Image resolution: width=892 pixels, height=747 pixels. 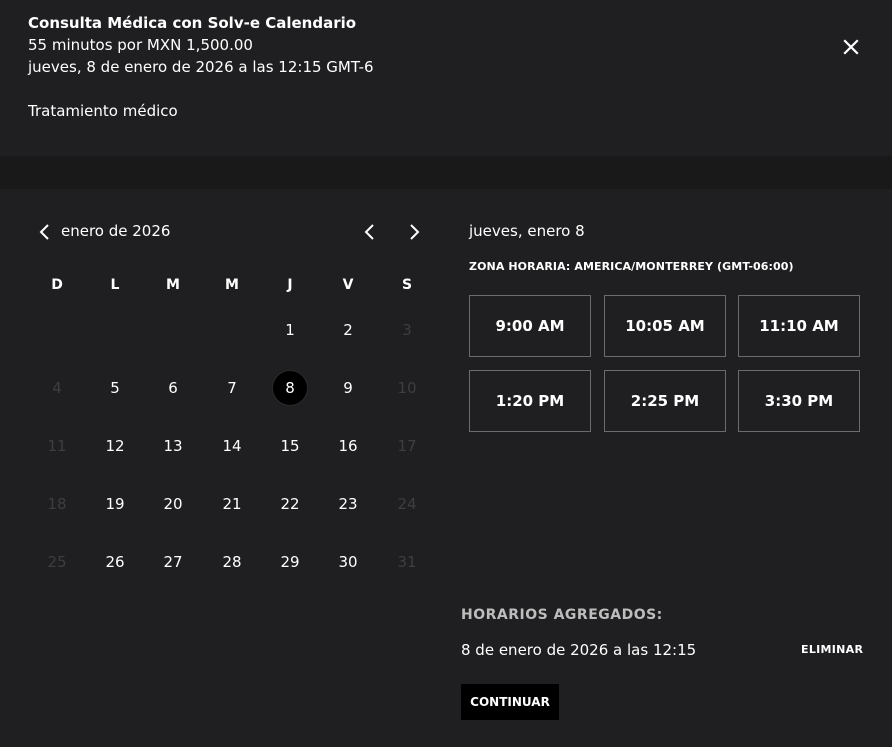 What do you see at coordinates (832, 650) in the screenshot?
I see `remove-button: ELIMINAR` at bounding box center [832, 650].